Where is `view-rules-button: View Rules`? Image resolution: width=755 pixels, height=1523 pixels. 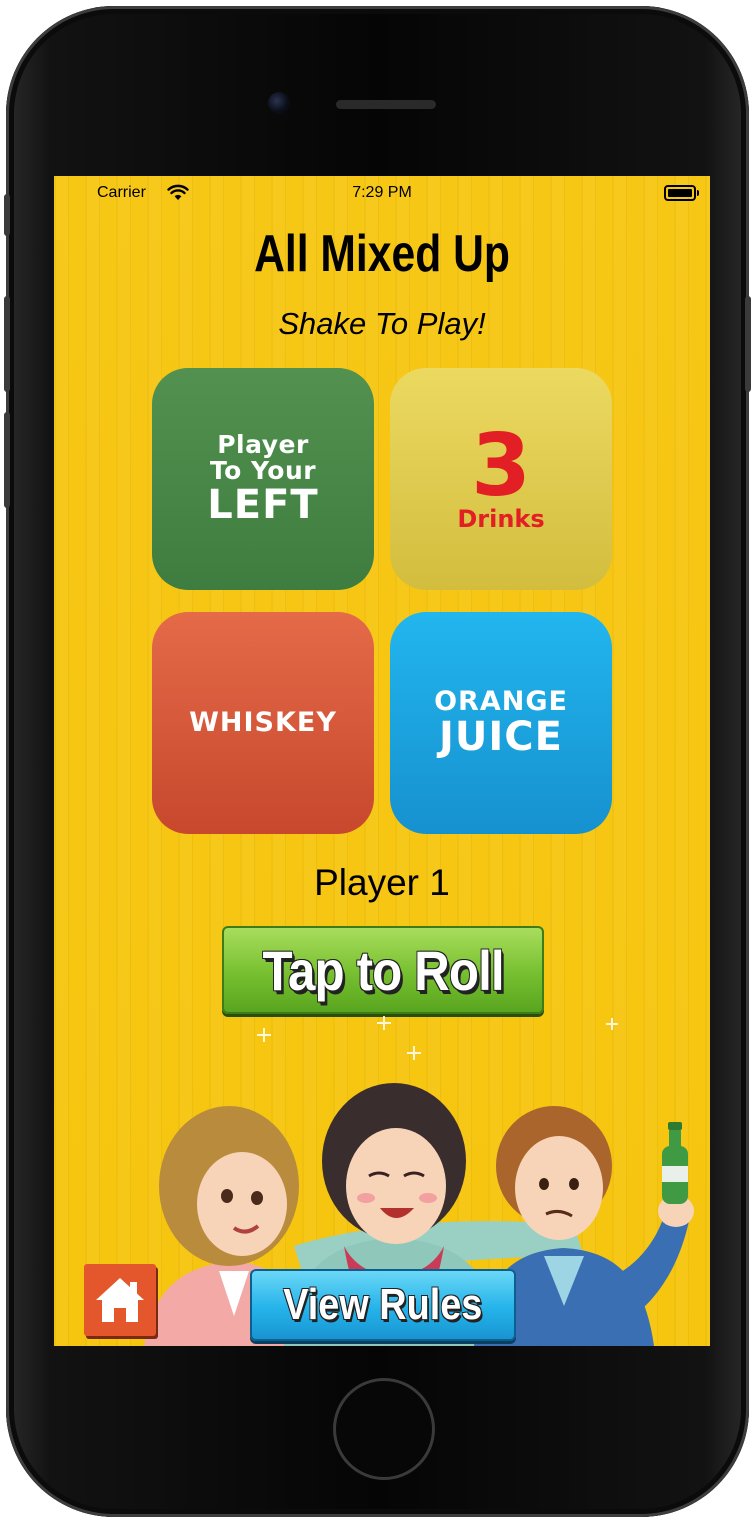 view-rules-button: View Rules is located at coordinates (383, 1305).